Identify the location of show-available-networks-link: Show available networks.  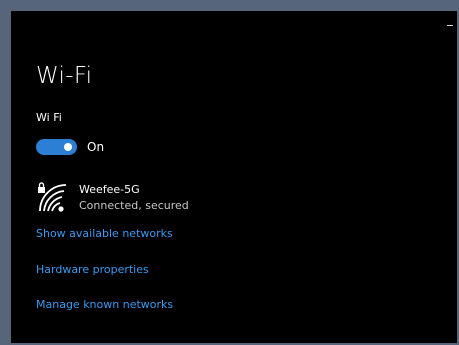
(104, 233).